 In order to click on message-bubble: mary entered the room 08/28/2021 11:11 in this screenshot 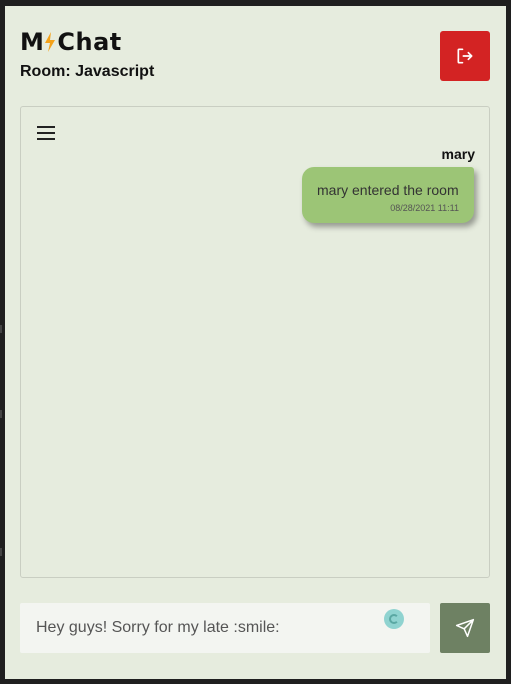, I will do `click(388, 195)`.